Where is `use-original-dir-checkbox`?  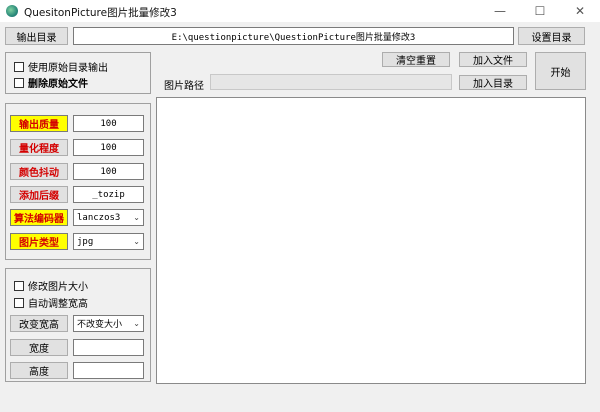
use-original-dir-checkbox is located at coordinates (19, 66).